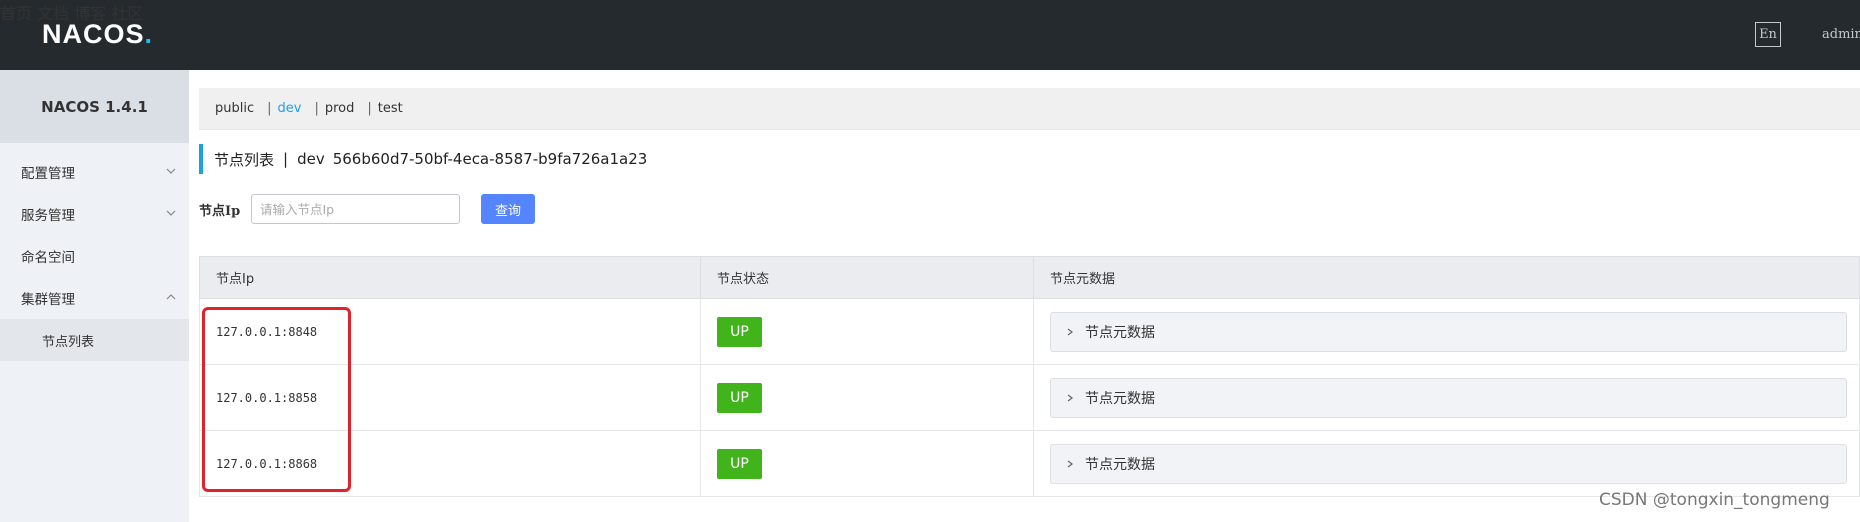 This screenshot has height=522, width=1860. I want to click on namespace-prod: prod, so click(340, 108).